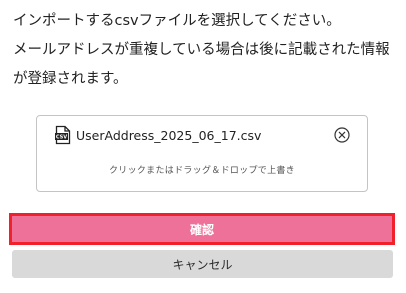 This screenshot has height=293, width=406. Describe the element at coordinates (201, 171) in the screenshot. I see `dropzone-hint: クリックまたはドラッグ＆ドロップで上書き` at that location.